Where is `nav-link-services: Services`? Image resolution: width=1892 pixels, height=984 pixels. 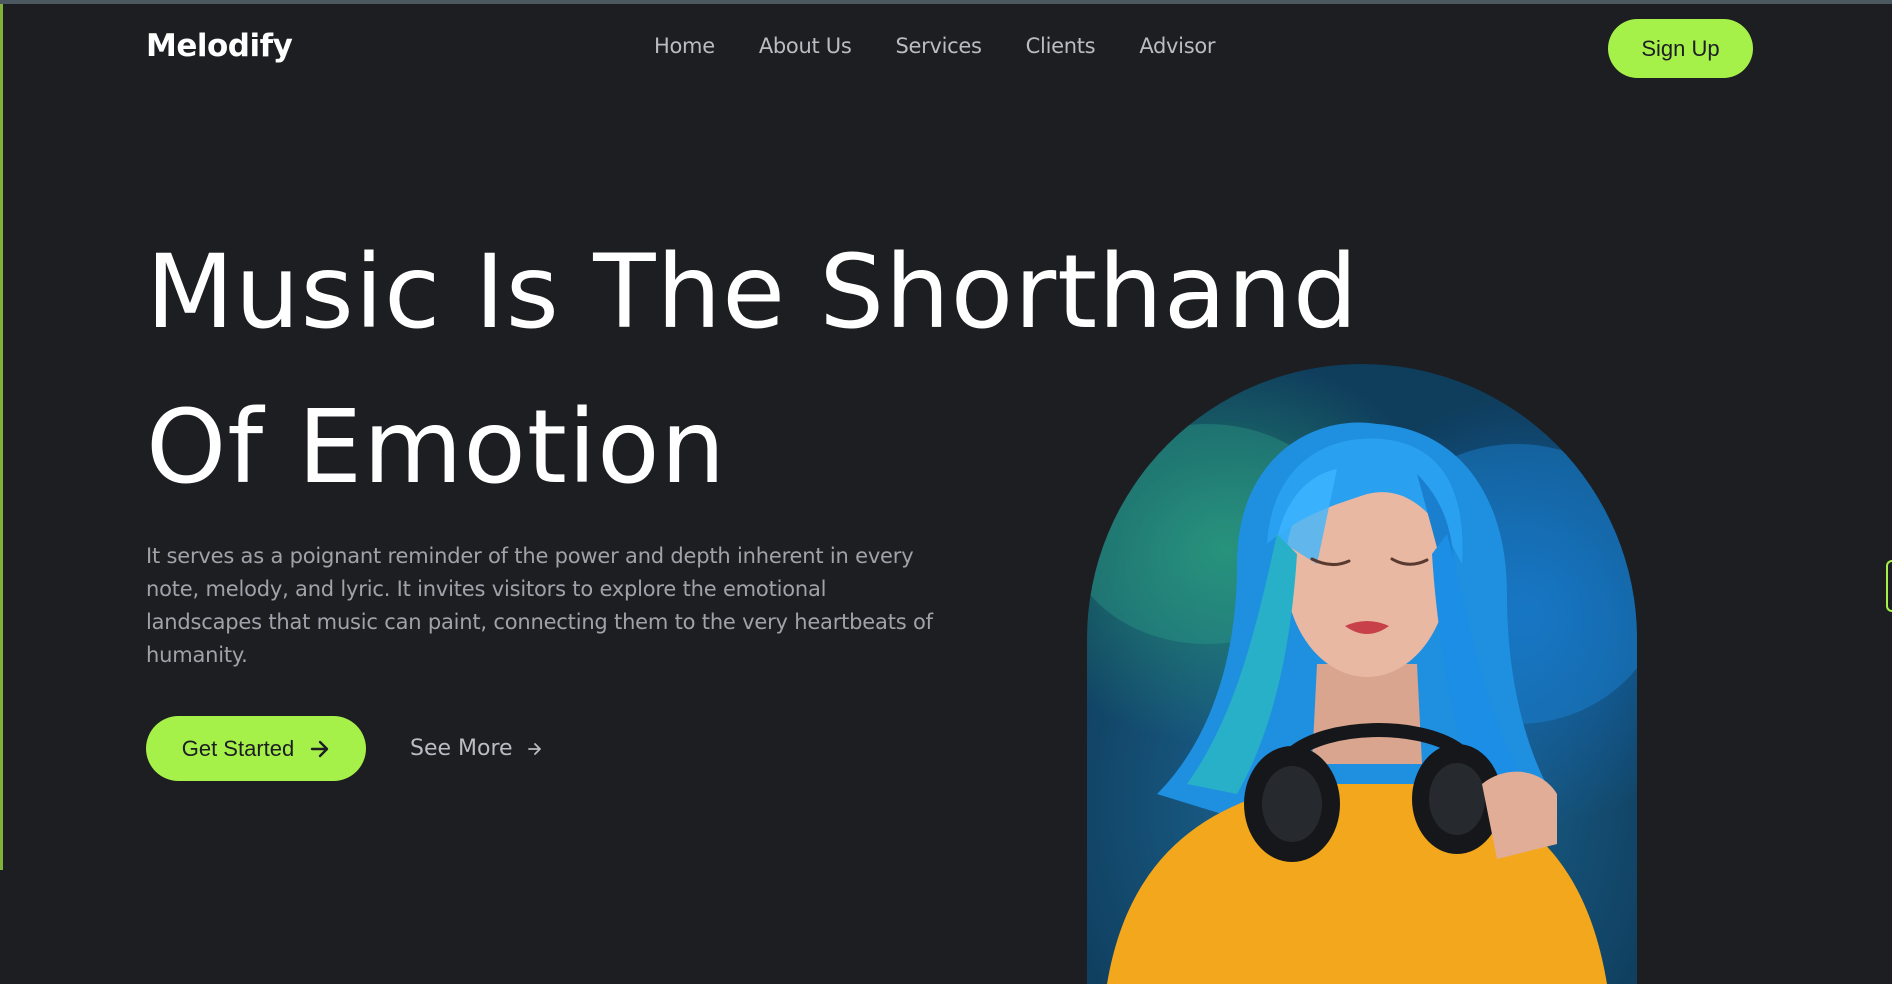 nav-link-services: Services is located at coordinates (939, 46).